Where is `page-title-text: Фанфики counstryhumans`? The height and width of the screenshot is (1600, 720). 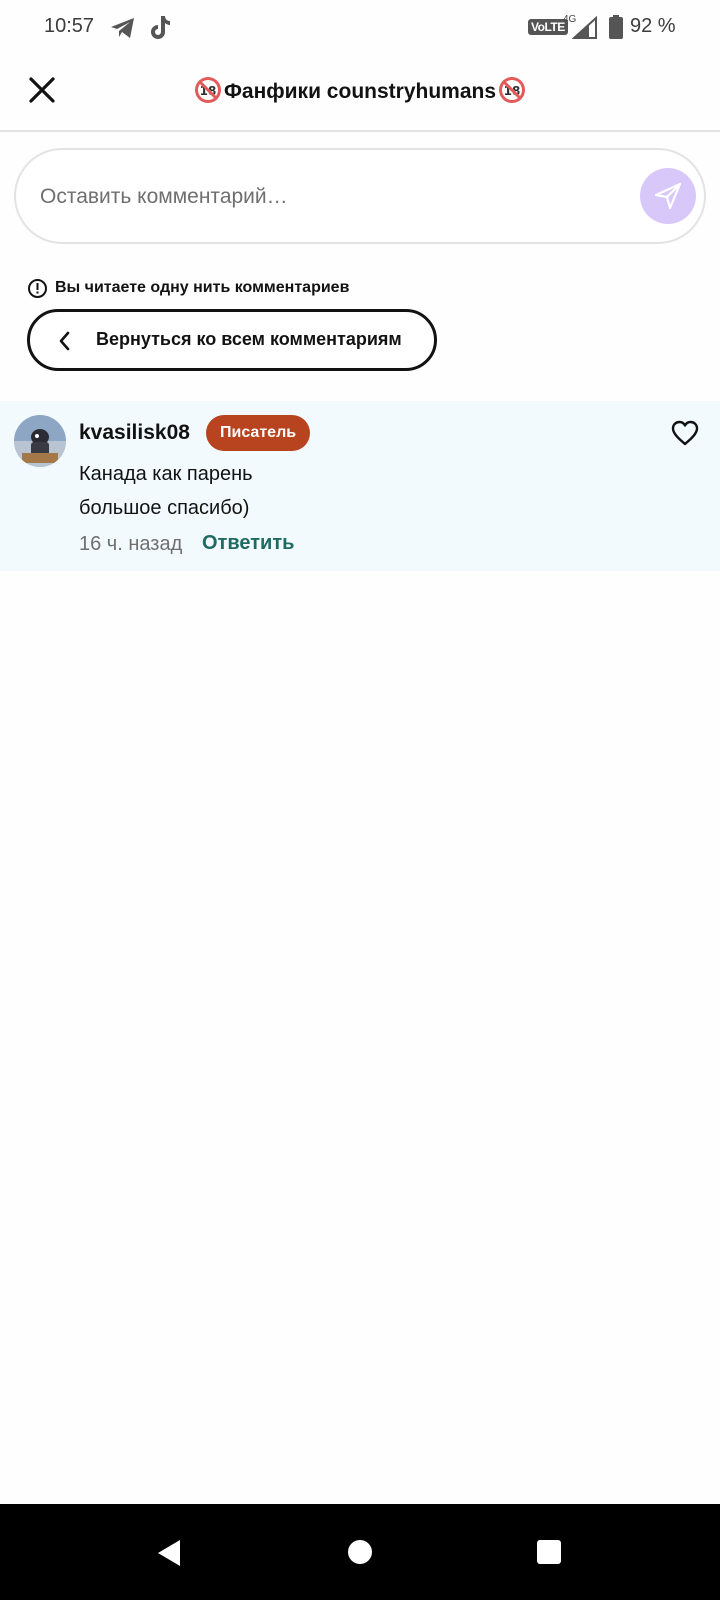
page-title-text: Фанфики counstryhumans is located at coordinates (360, 92).